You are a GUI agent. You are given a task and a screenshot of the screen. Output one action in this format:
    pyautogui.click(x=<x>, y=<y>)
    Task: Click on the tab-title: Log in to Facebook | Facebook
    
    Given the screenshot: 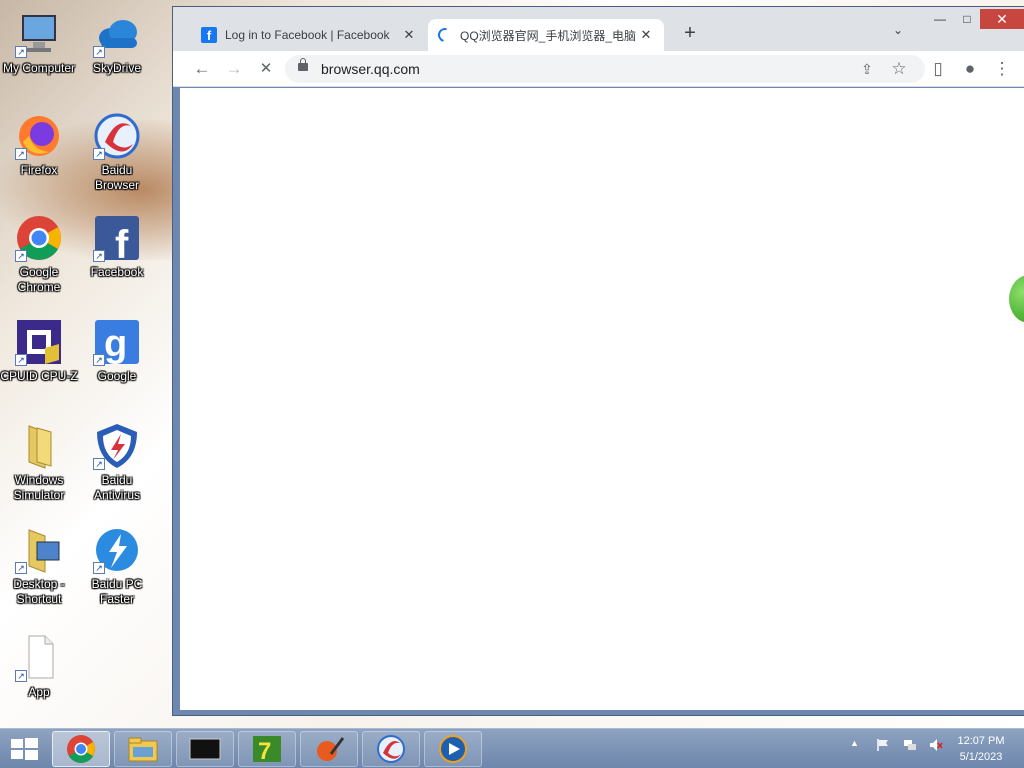 What is the action you would take?
    pyautogui.click(x=307, y=35)
    